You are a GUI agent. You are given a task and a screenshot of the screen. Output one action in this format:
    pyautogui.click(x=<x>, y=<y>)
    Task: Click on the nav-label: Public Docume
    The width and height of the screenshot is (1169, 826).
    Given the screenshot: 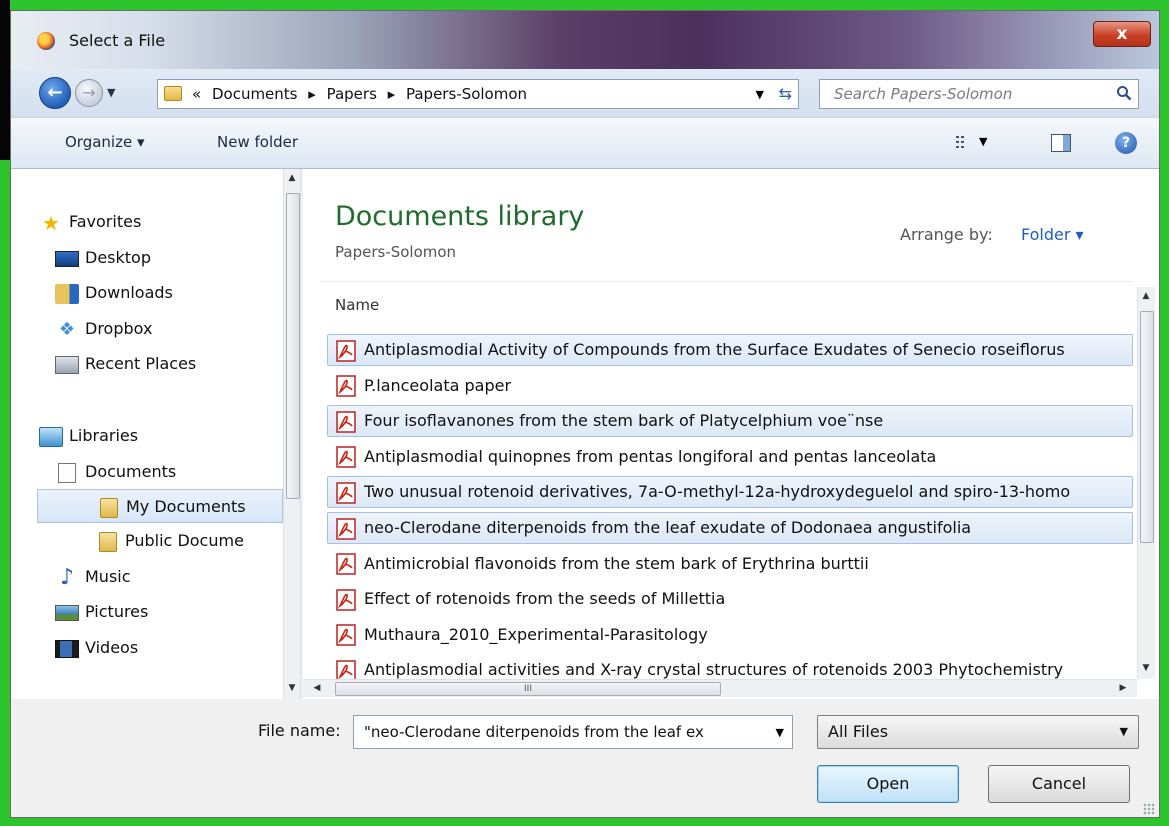 What is the action you would take?
    pyautogui.click(x=184, y=540)
    